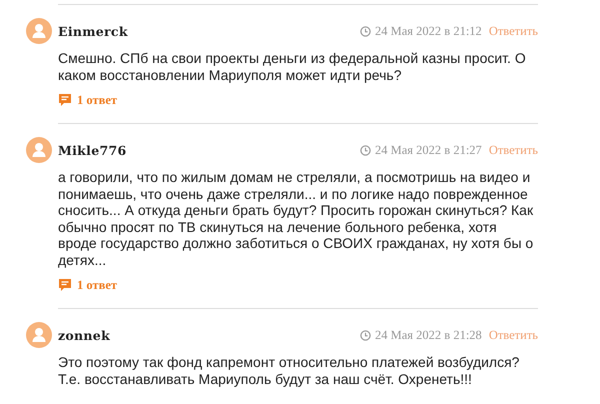  Describe the element at coordinates (93, 31) in the screenshot. I see `username: Einmerck` at that location.